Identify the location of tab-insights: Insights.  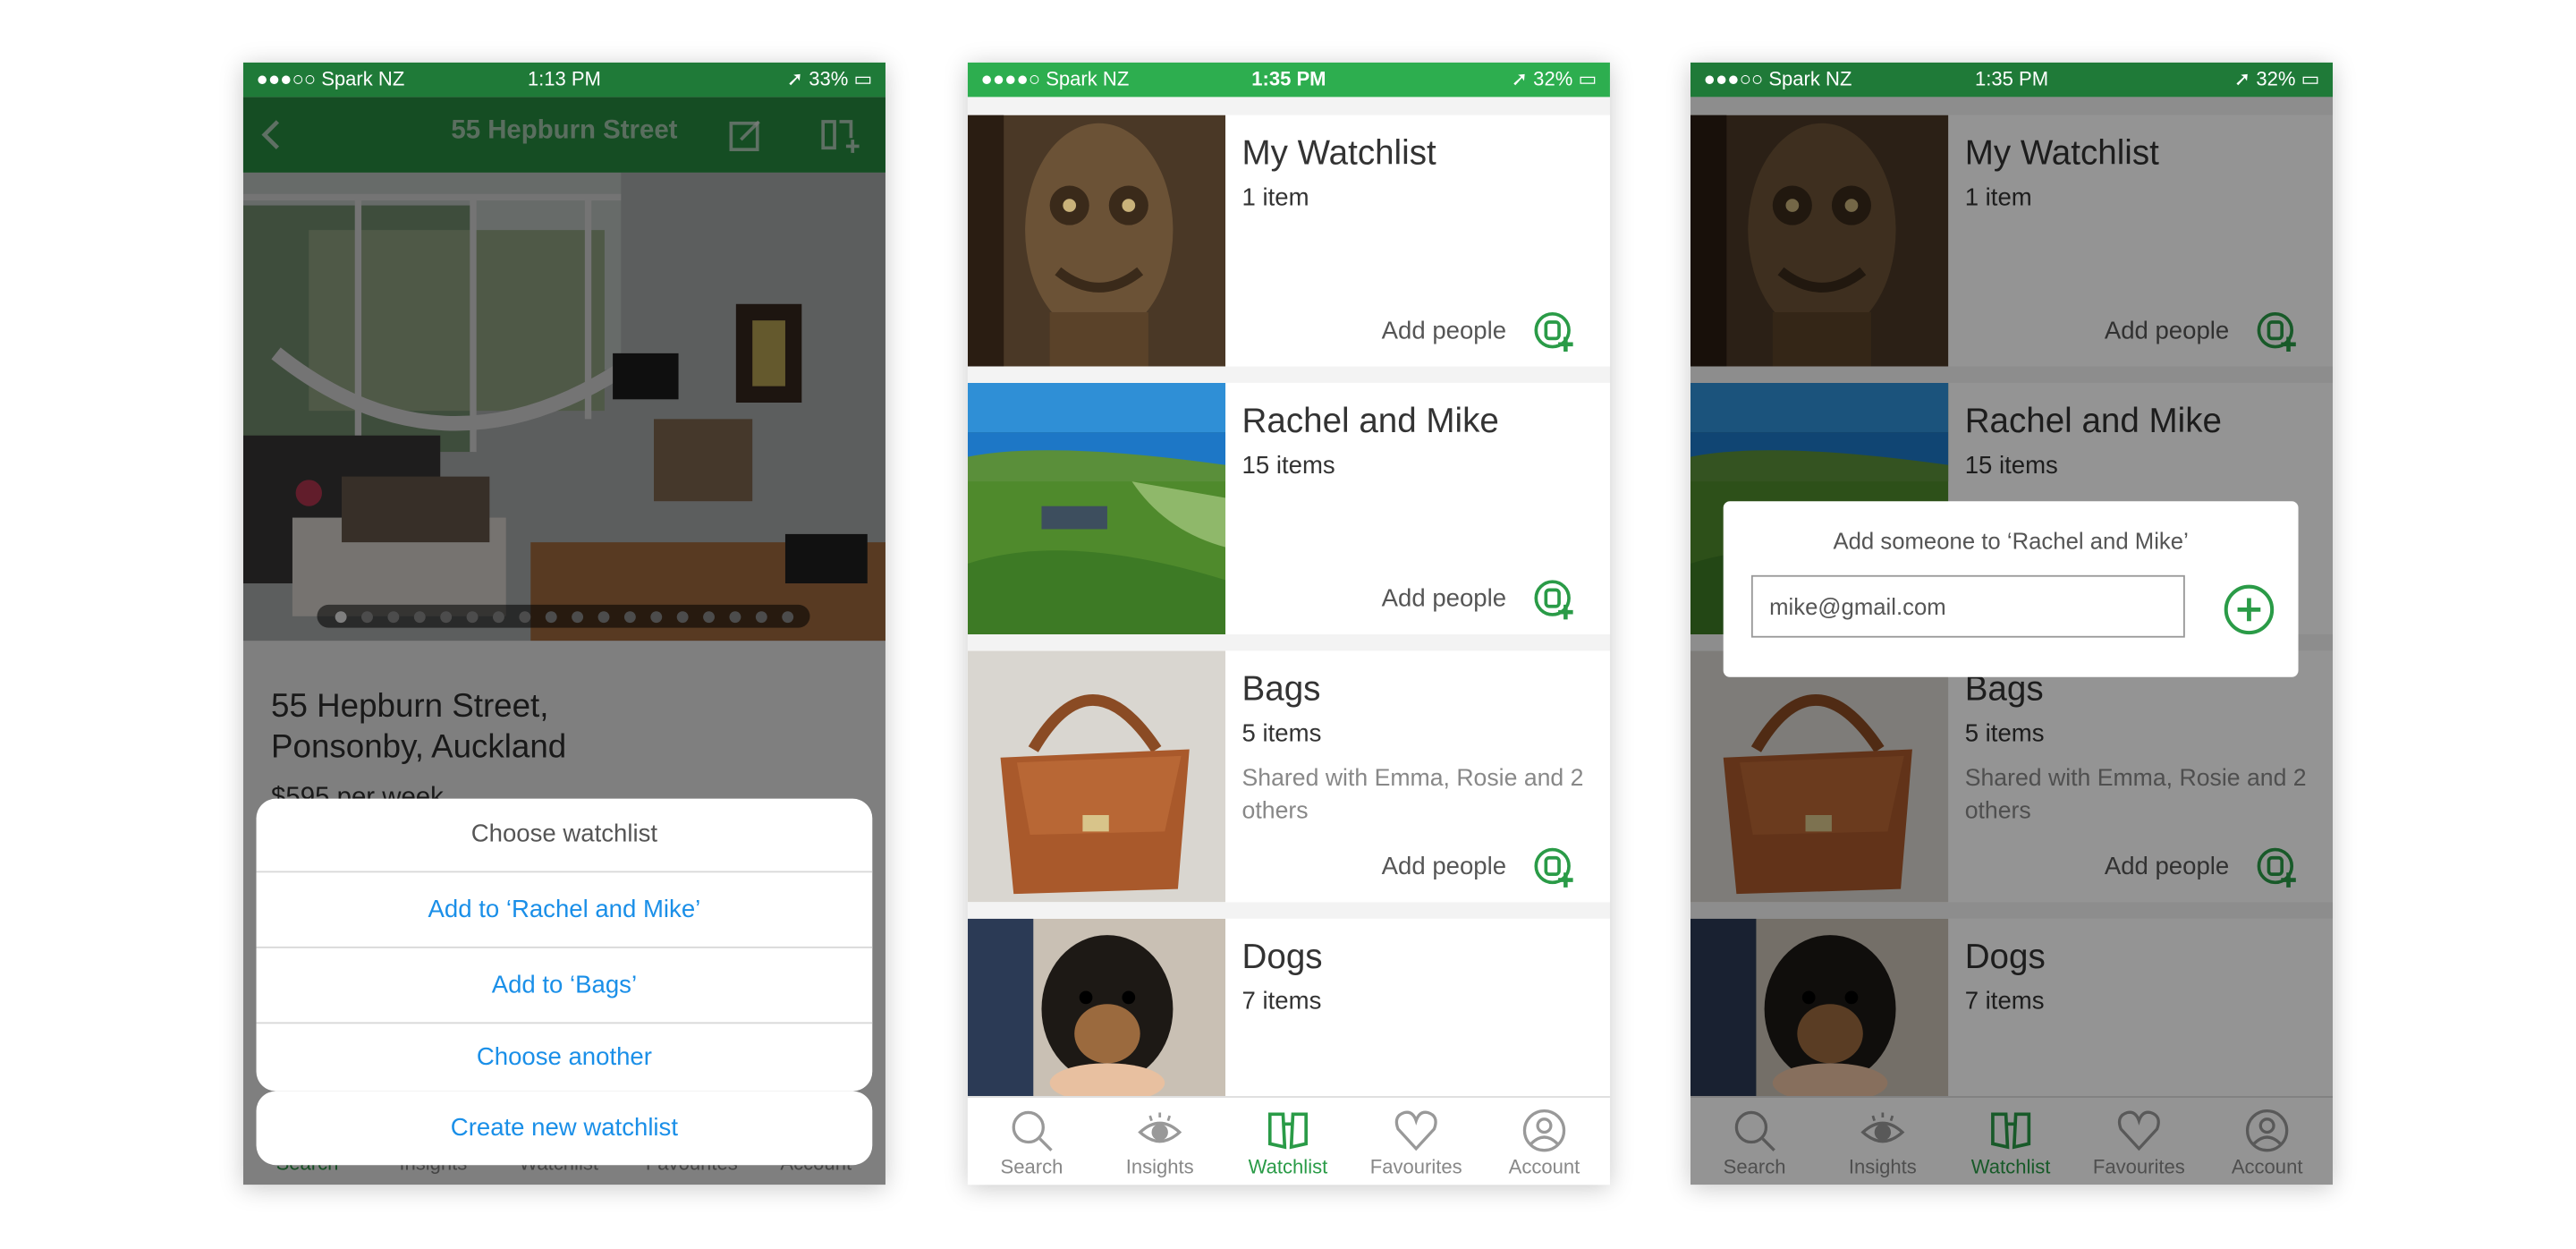
(1160, 1141).